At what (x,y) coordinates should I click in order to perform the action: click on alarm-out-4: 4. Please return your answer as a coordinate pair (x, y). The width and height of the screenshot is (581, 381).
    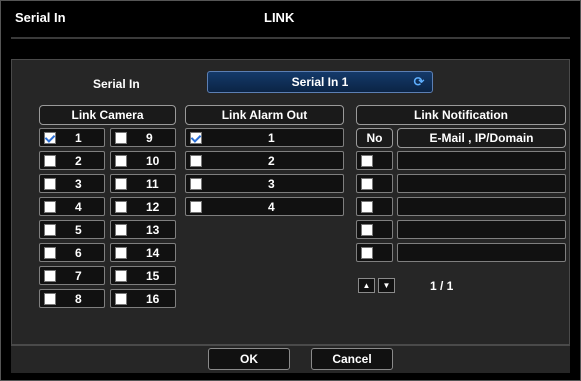
    Looking at the image, I should click on (264, 206).